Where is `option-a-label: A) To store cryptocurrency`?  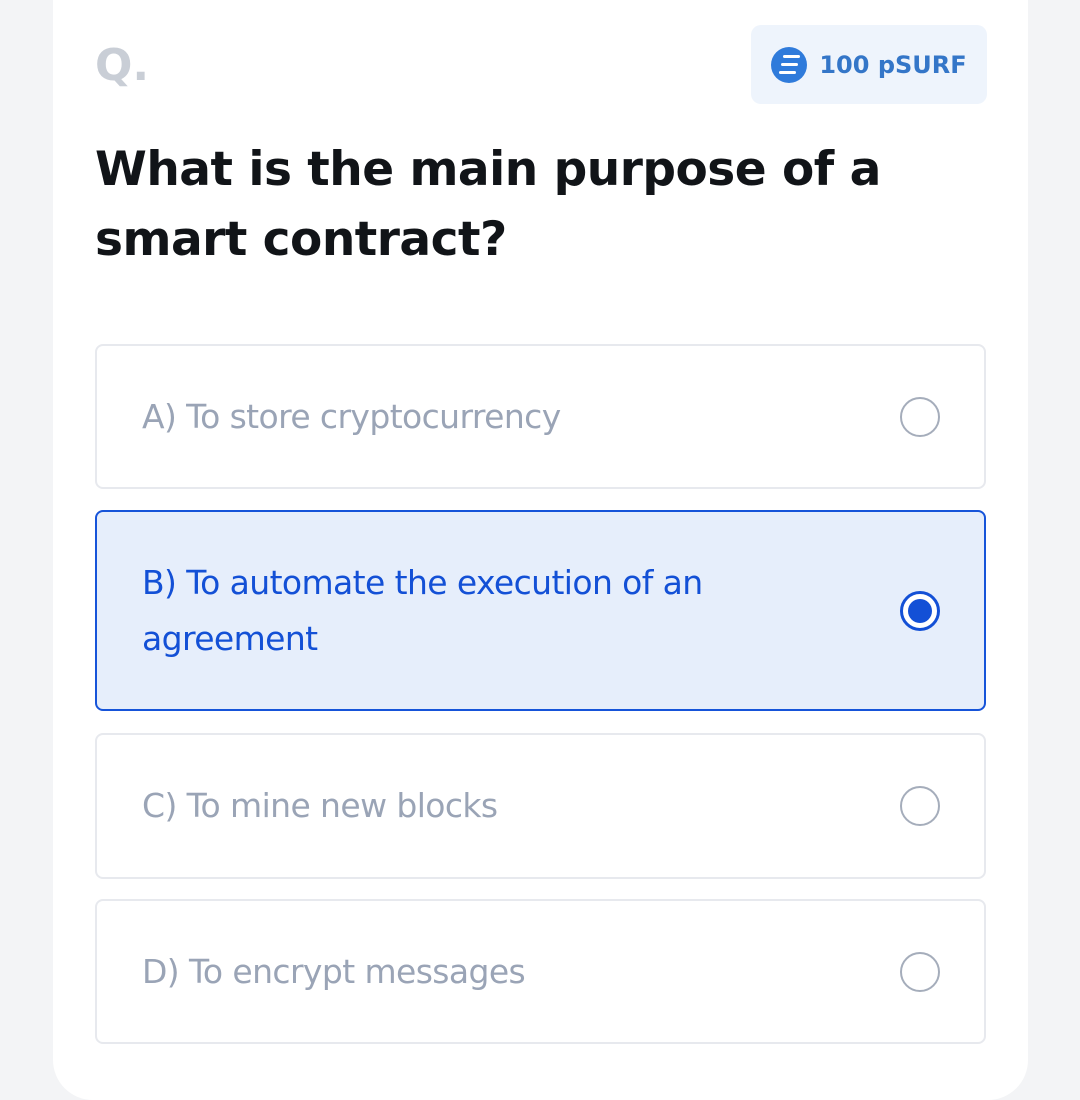
option-a-label: A) To store cryptocurrency is located at coordinates (351, 416).